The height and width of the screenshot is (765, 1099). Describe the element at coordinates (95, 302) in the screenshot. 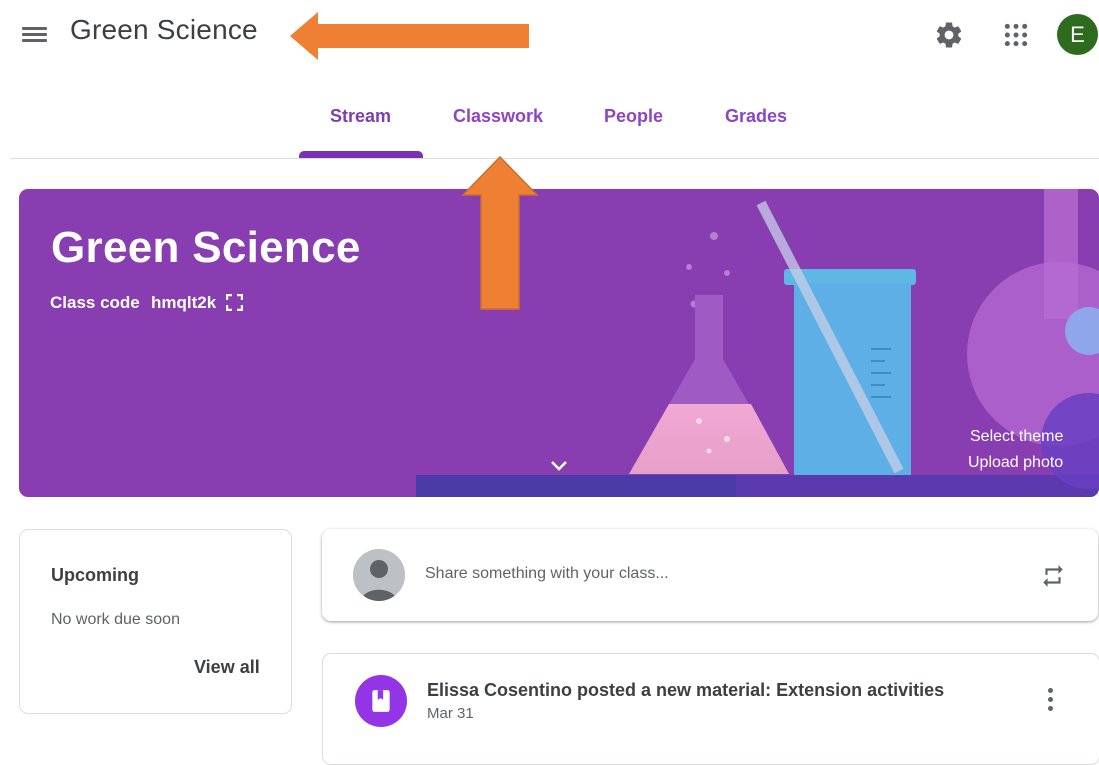

I see `class-code-label: Class code` at that location.